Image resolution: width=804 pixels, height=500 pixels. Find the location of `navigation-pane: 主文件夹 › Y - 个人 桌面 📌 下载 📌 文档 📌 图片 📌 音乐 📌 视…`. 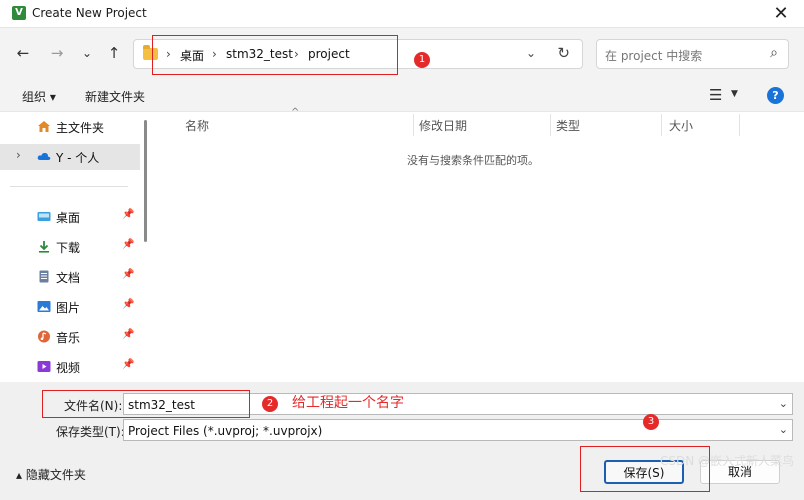

navigation-pane: 主文件夹 › Y - 个人 桌面 📌 下载 📌 文档 📌 图片 📌 音乐 📌 视… is located at coordinates (75, 247).